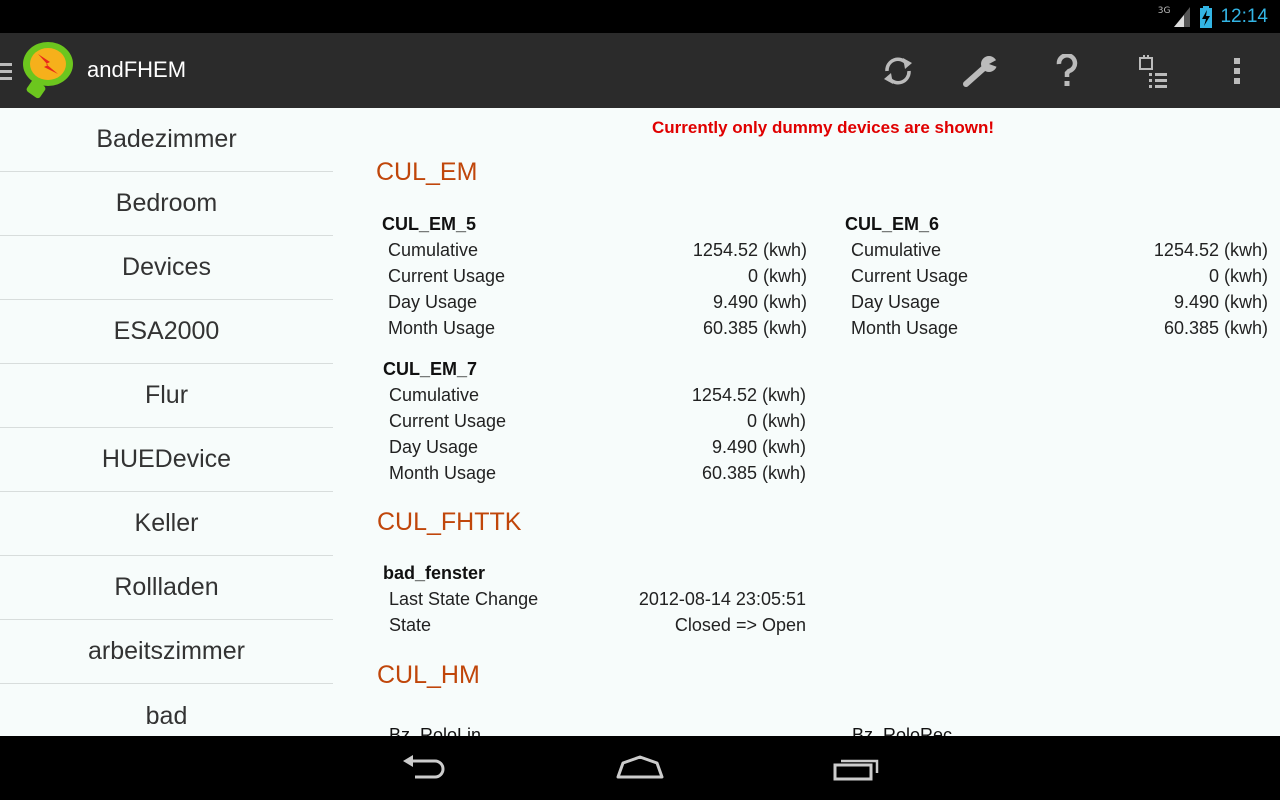  Describe the element at coordinates (740, 625) in the screenshot. I see `reading-value: Closed => Open` at that location.